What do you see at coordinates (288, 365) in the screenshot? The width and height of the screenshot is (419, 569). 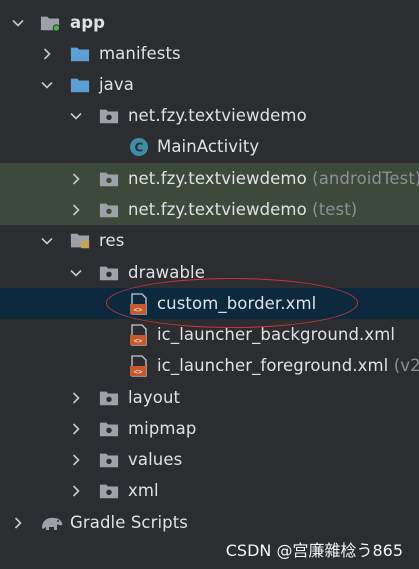 I see `tree-item-label: ic_launcher_foreground.xml (v24` at bounding box center [288, 365].